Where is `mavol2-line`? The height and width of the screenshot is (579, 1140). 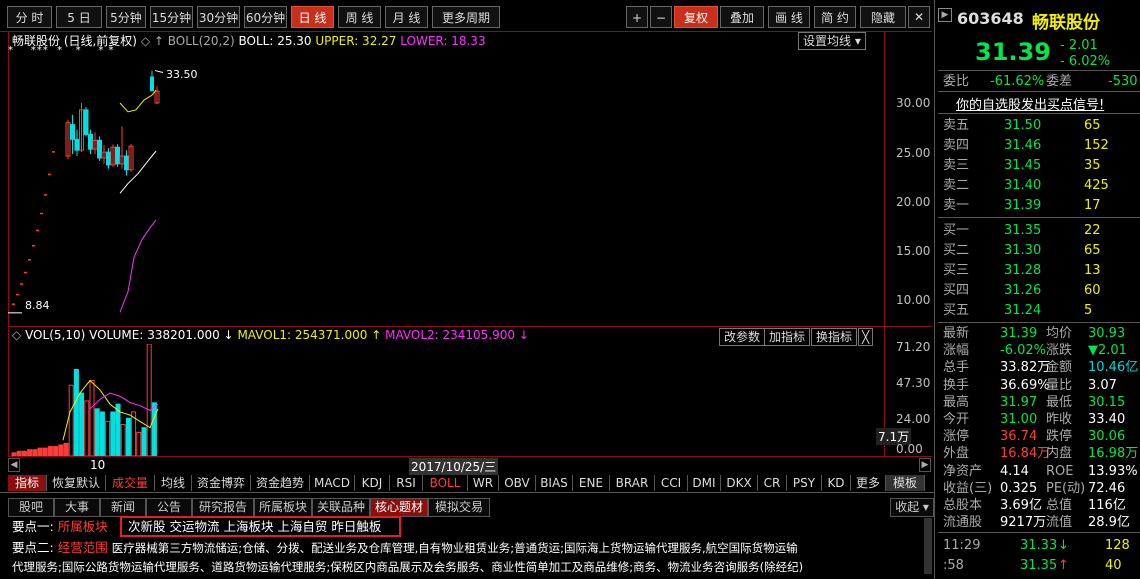 mavol2-line is located at coordinates (124, 401).